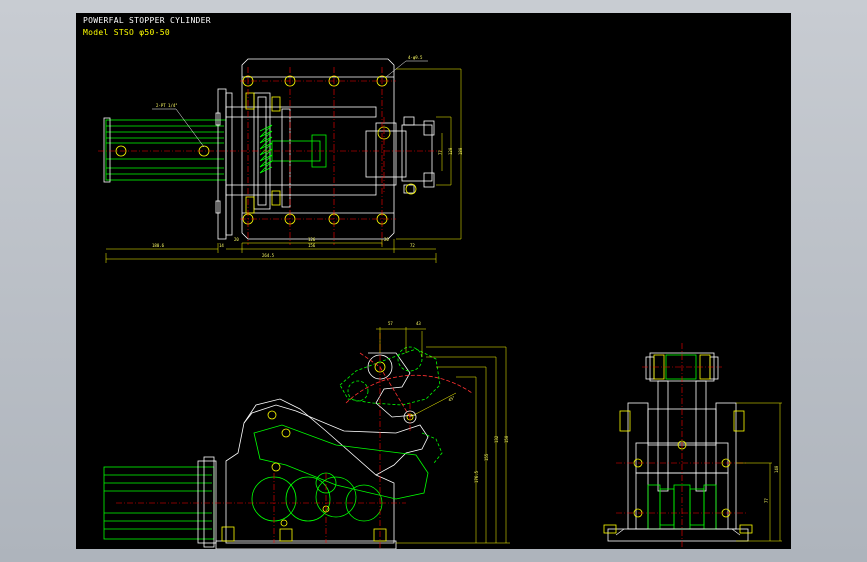 This screenshot has width=867, height=562. What do you see at coordinates (318, 149) in the screenshot?
I see `stopper-plate` at bounding box center [318, 149].